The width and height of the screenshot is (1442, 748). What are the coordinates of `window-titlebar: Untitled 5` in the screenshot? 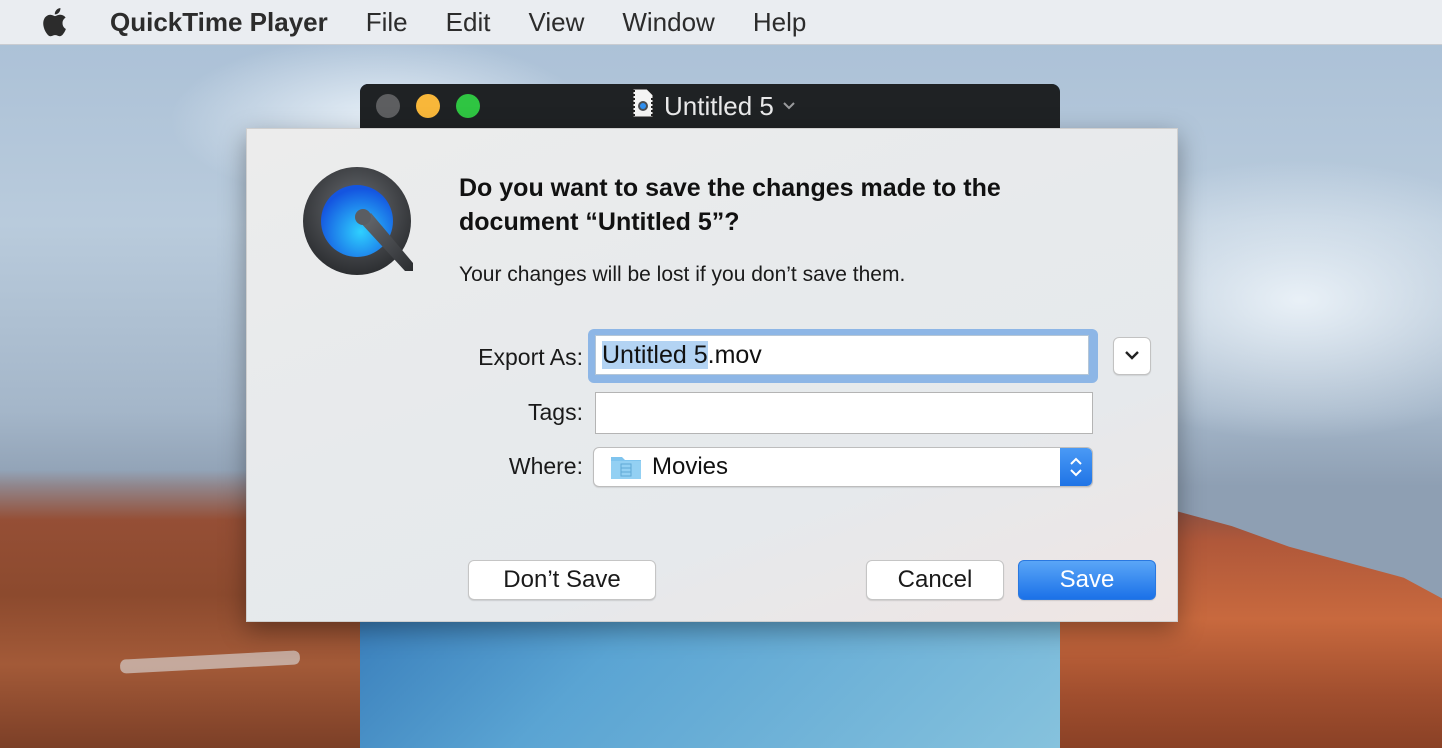 It's located at (710, 106).